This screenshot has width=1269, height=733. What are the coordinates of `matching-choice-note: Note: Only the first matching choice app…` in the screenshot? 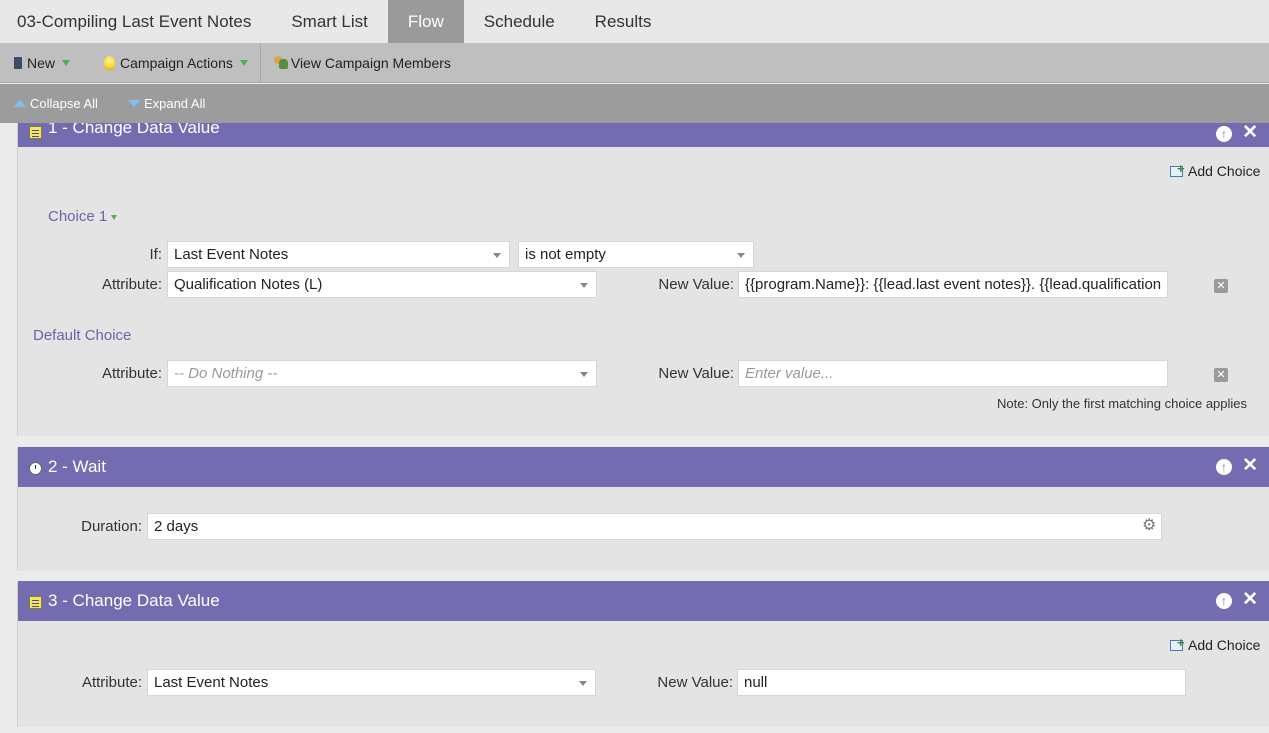 It's located at (1122, 403).